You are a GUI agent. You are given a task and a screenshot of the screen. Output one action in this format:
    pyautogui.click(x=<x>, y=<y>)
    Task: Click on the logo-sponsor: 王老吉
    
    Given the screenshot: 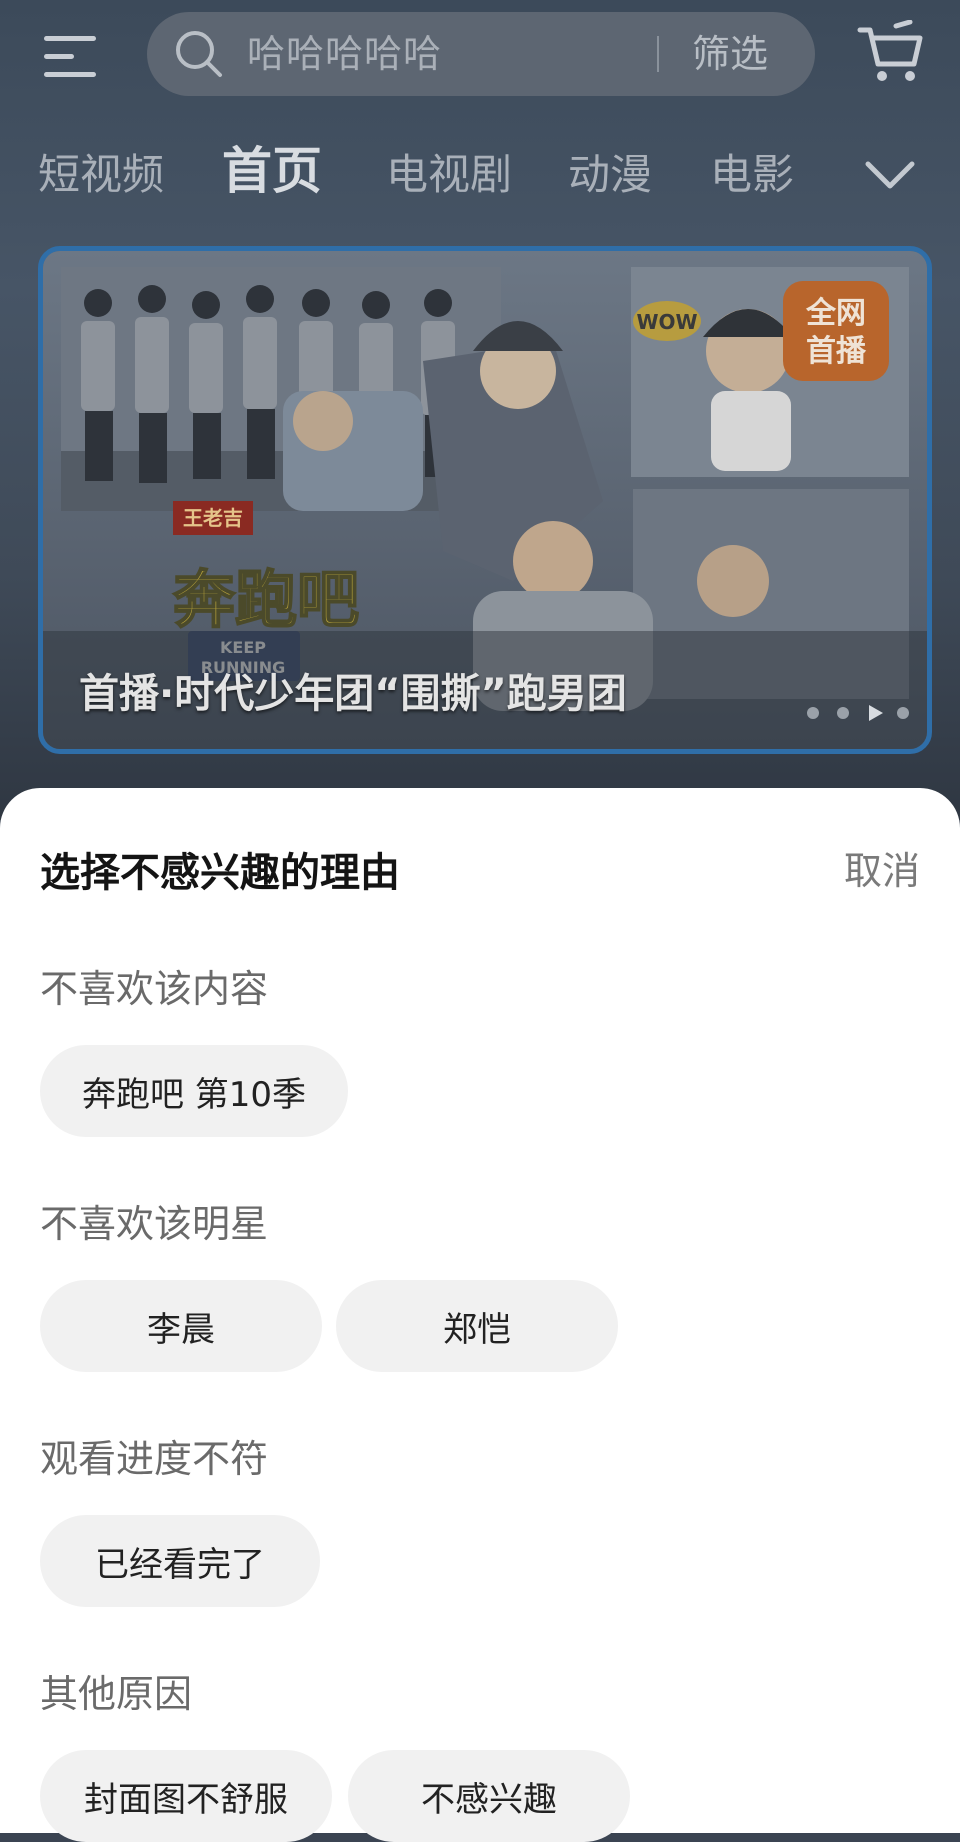 What is the action you would take?
    pyautogui.click(x=213, y=518)
    